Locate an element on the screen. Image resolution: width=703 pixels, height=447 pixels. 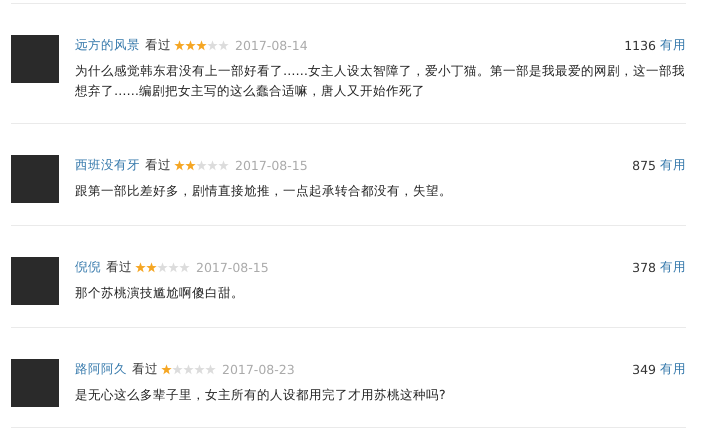
review-text: 为什么感觉韩东君没有上一部好看了……女主人设太智障了，爱小丁猫。第一部是我最爱的网剧，这一部我想弃了……编剧把女主写的这么蠢合适嘛，唐人又开始作死了 is located at coordinates (380, 81).